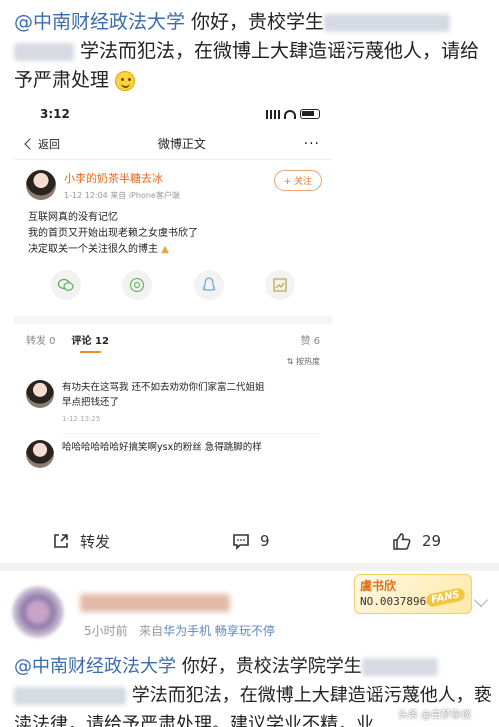 The width and height of the screenshot is (499, 727). I want to click on chevron-down-icon, so click(481, 600).